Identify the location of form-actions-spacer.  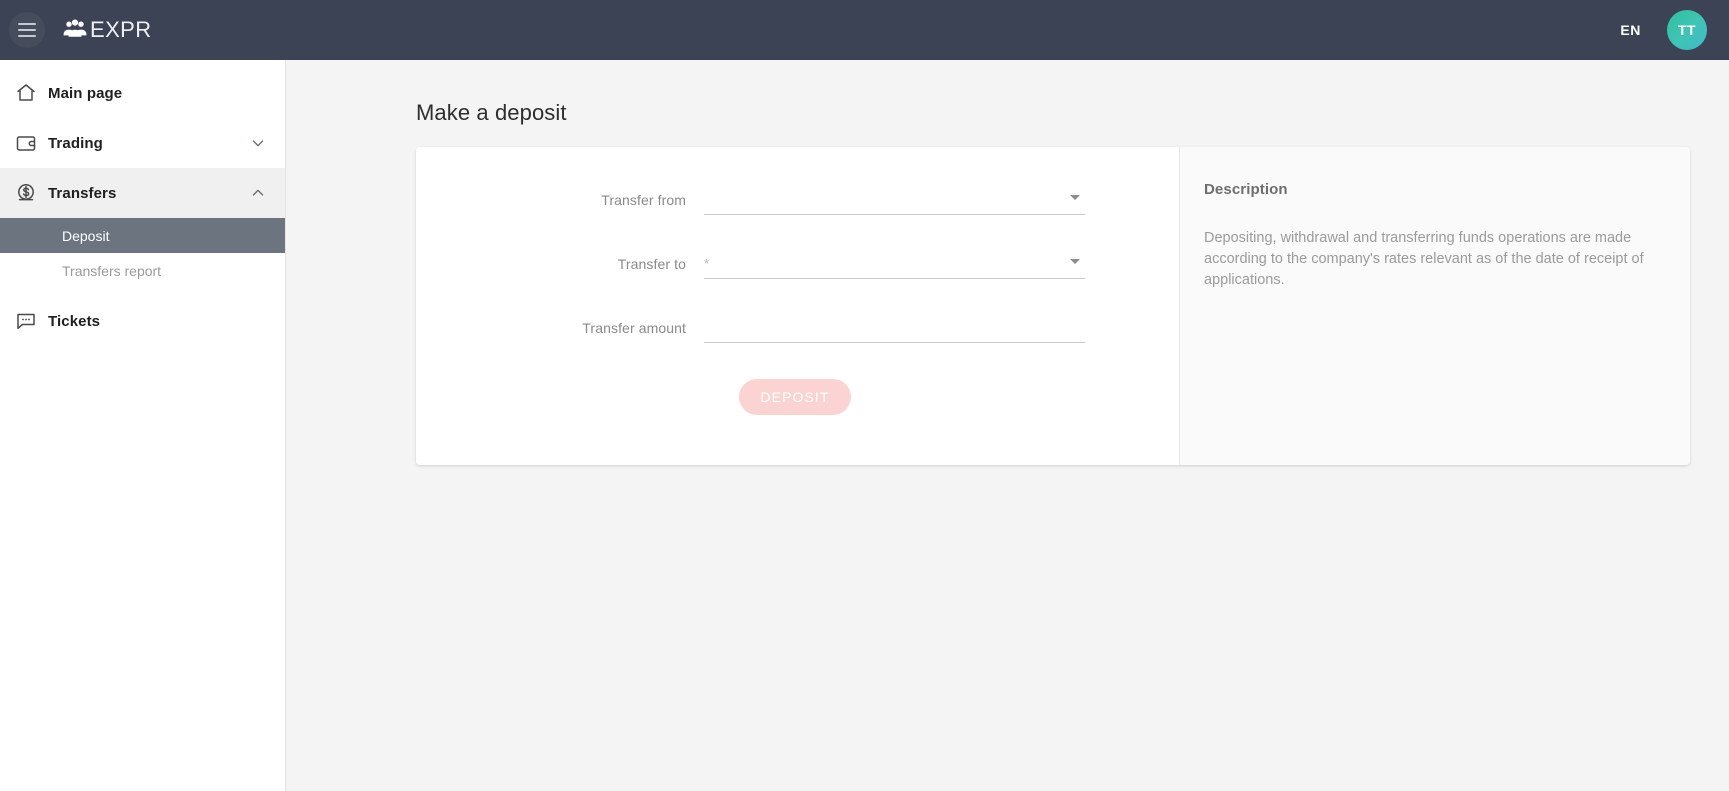
(560, 397).